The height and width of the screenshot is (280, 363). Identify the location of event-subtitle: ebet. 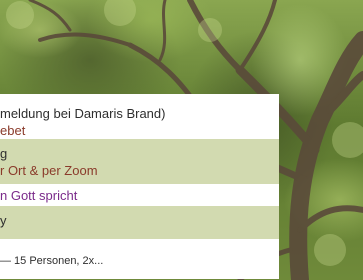
(13, 130).